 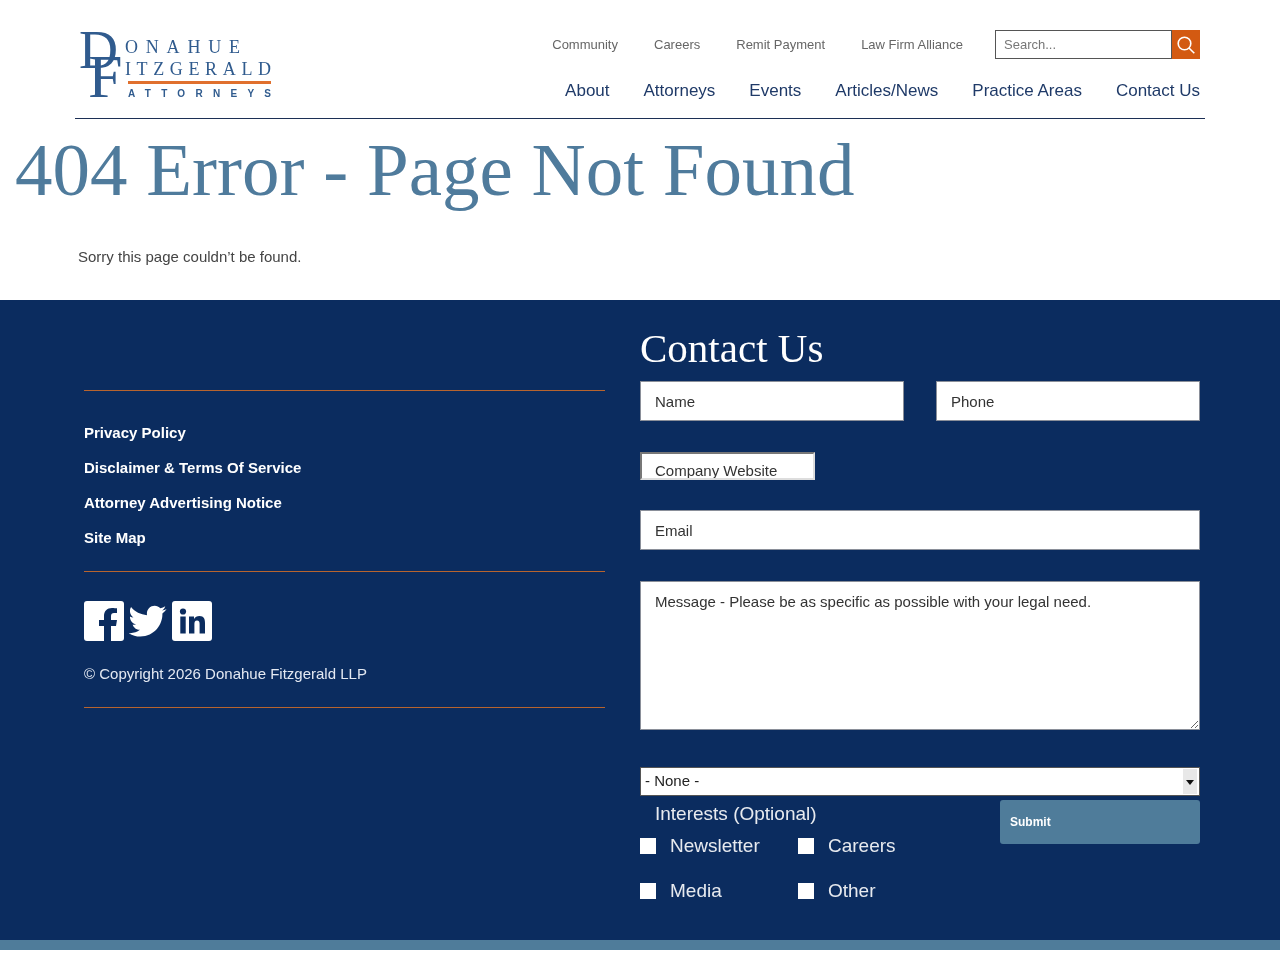 What do you see at coordinates (862, 846) in the screenshot?
I see `checkbox-label: Careers` at bounding box center [862, 846].